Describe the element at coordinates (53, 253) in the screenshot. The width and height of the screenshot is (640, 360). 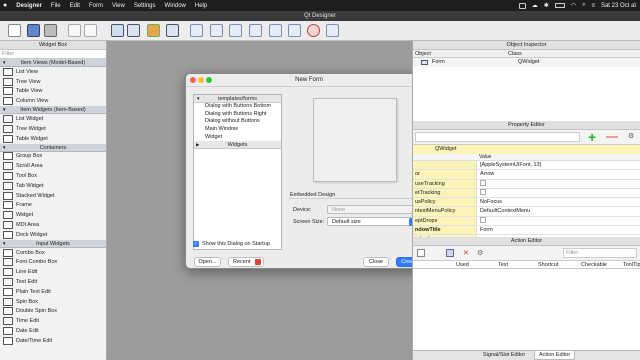
I see `widget-combo-box: Combo Box` at that location.